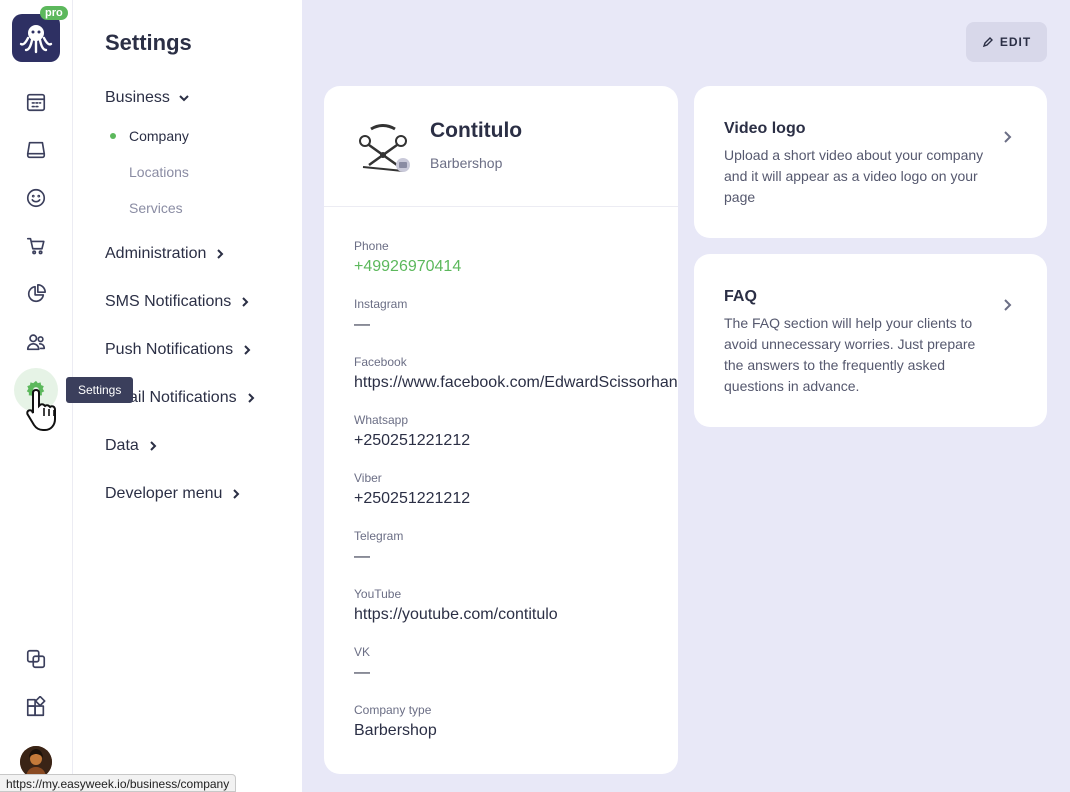  What do you see at coordinates (380, 315) in the screenshot?
I see `field-instagram: Instagram —` at bounding box center [380, 315].